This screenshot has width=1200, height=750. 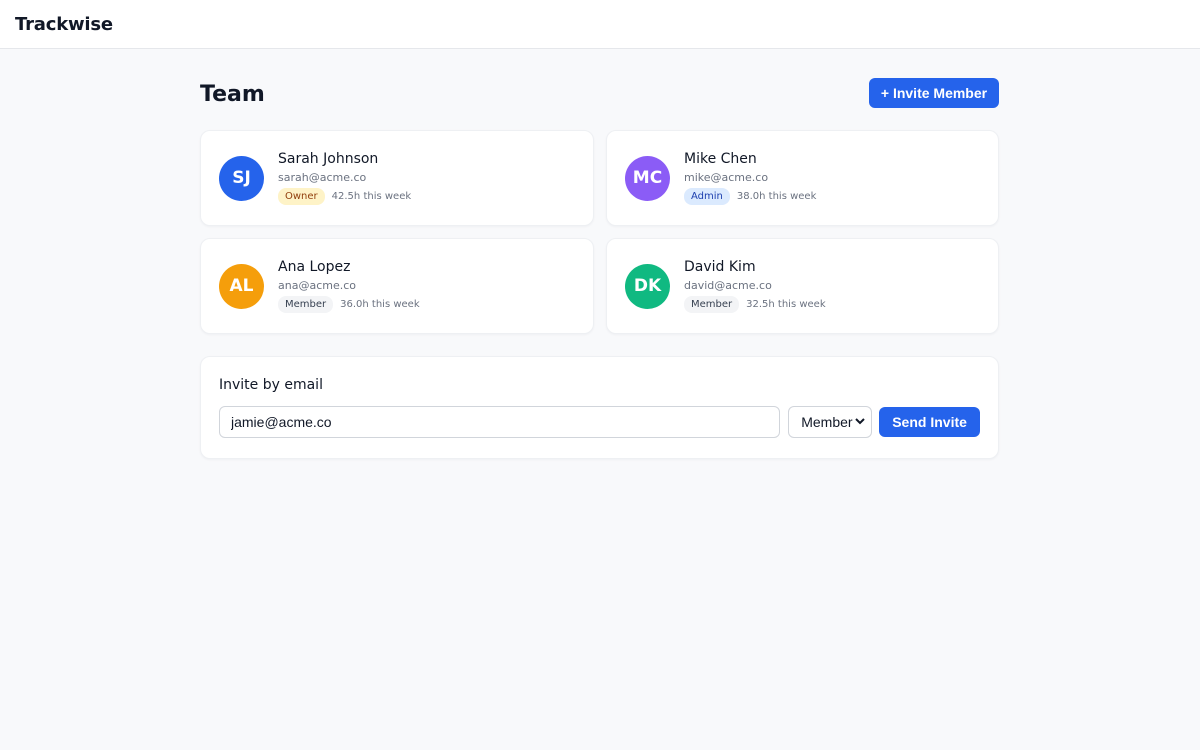 I want to click on avatar: AL, so click(x=241, y=286).